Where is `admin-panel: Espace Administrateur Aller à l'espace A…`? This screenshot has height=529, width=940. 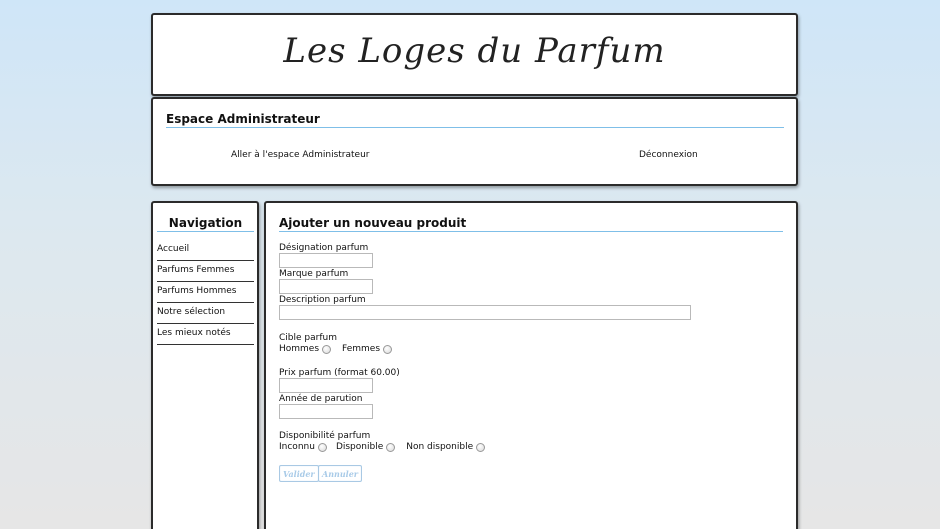
admin-panel: Espace Administrateur Aller à l'espace A… is located at coordinates (474, 141).